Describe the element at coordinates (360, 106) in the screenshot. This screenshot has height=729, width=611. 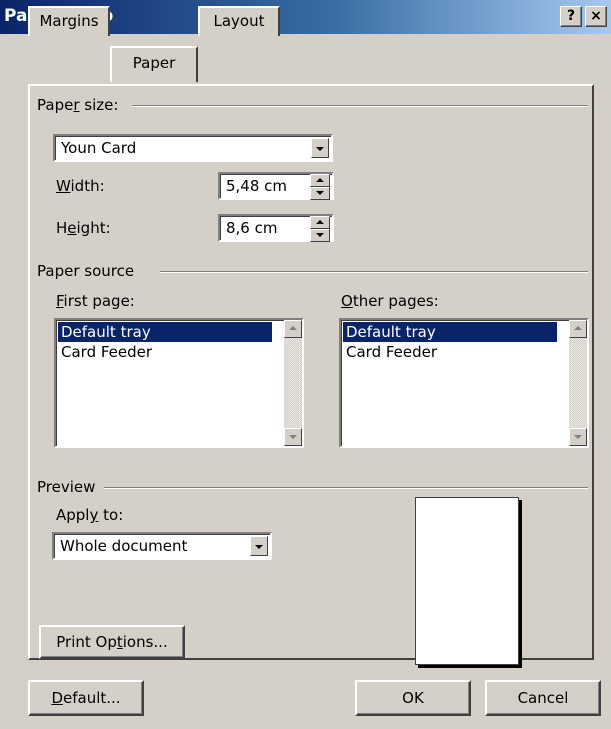
I see `paper-size-divider` at that location.